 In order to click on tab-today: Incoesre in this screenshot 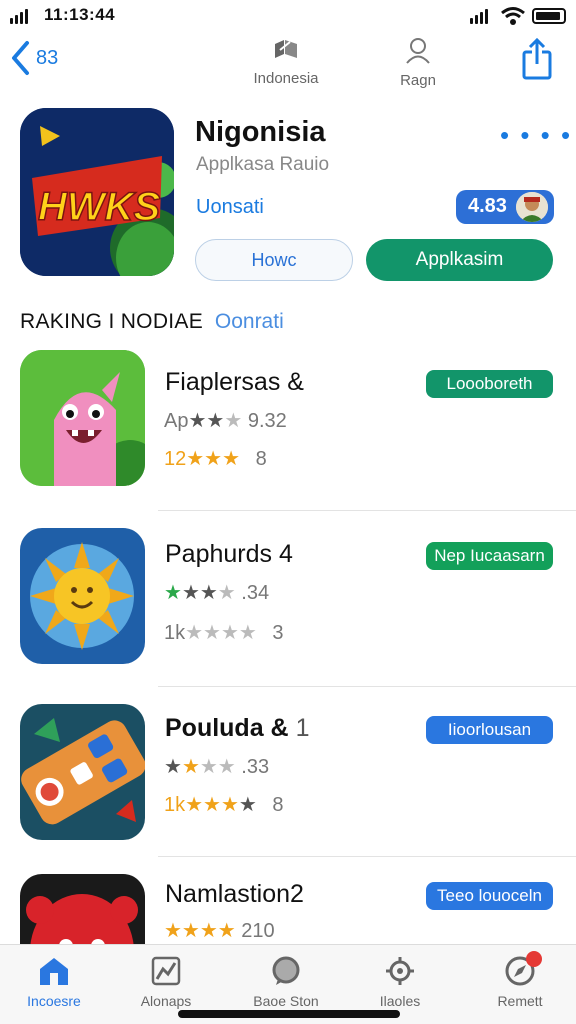, I will do `click(54, 982)`.